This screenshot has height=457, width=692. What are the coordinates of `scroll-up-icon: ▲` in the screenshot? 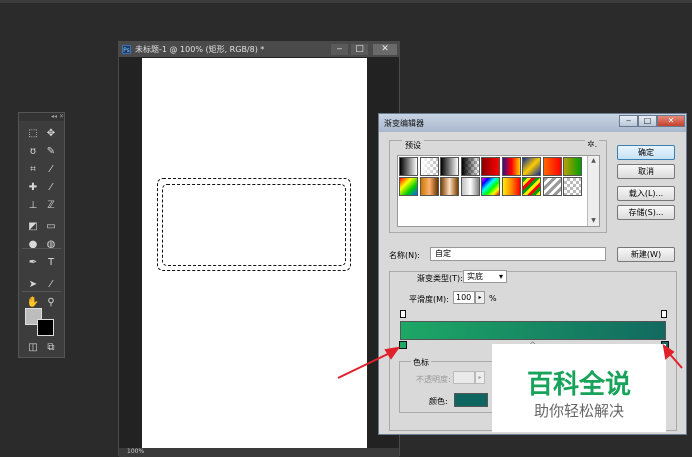 It's located at (593, 161).